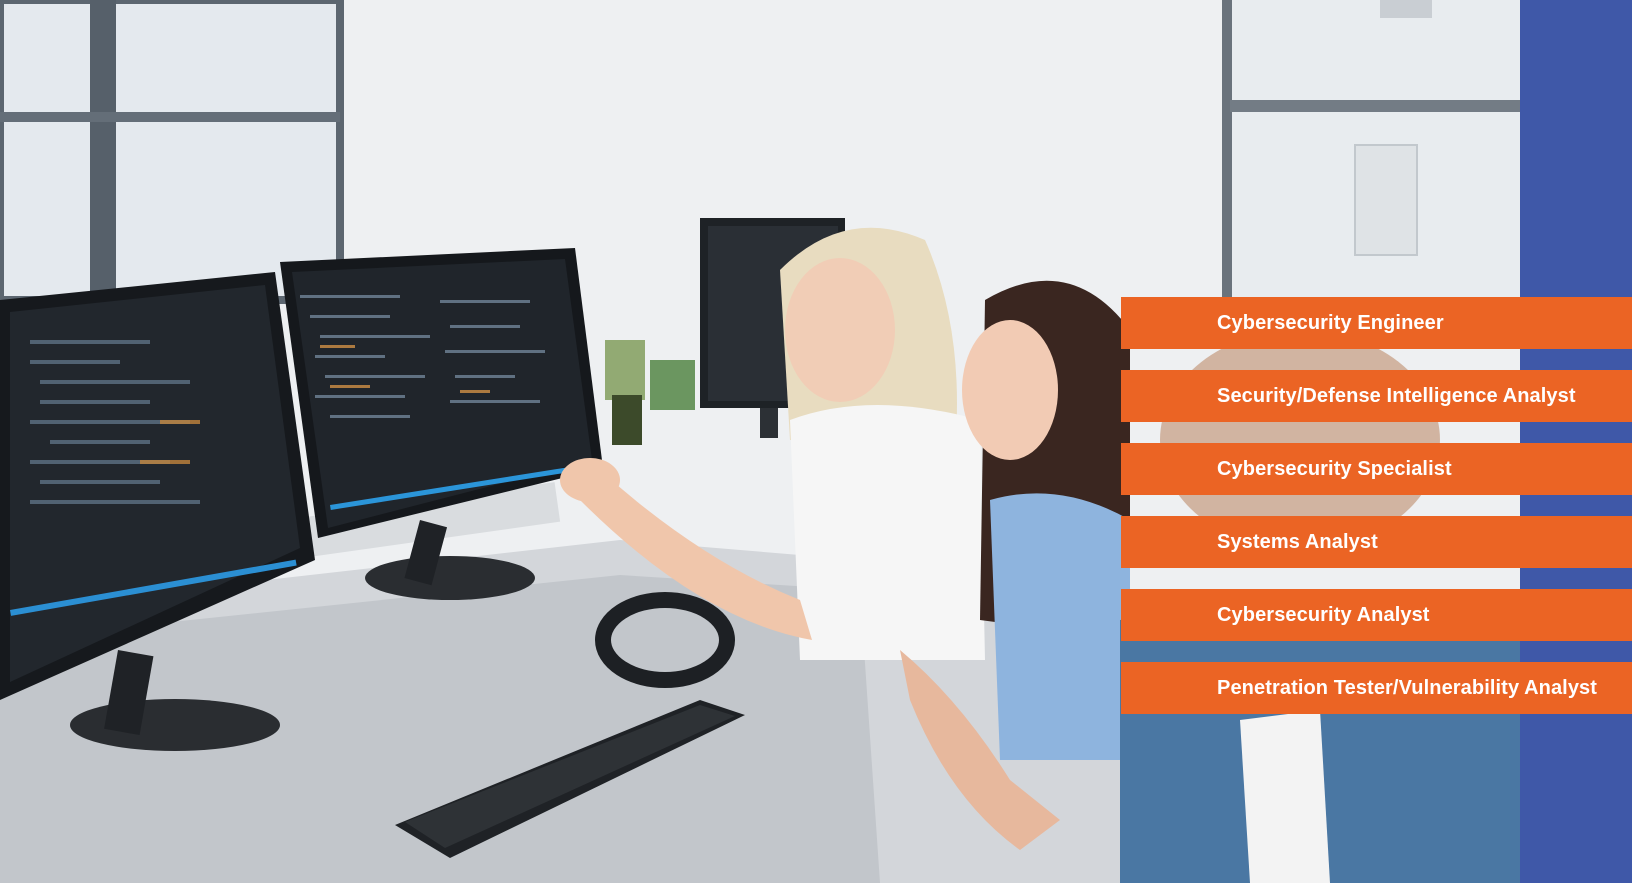 This screenshot has height=883, width=1632. Describe the element at coordinates (1376, 323) in the screenshot. I see `role-item-cybersecurity-engineer: Cybersecurity Engineer` at that location.